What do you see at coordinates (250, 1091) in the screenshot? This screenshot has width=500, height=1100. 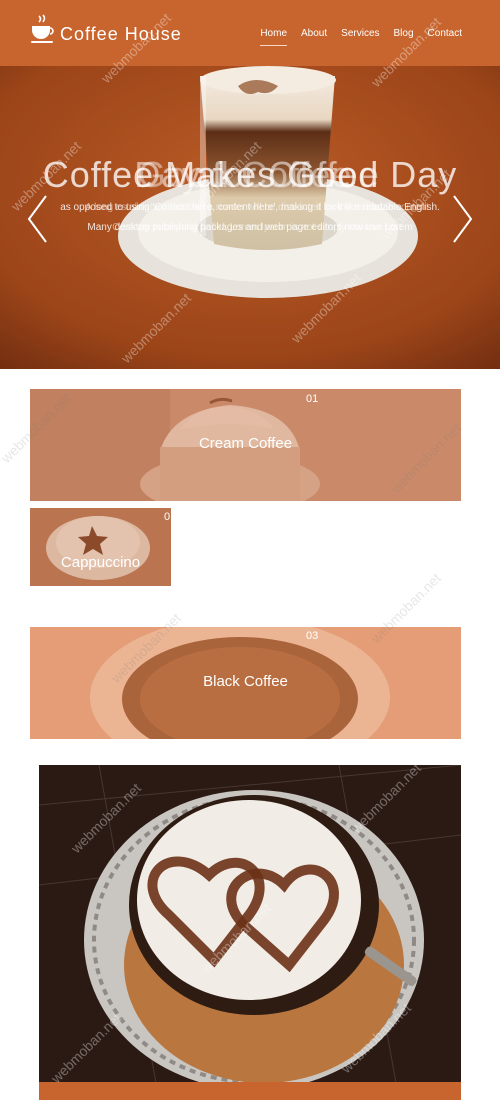 I see `latte-bottom-bar` at bounding box center [250, 1091].